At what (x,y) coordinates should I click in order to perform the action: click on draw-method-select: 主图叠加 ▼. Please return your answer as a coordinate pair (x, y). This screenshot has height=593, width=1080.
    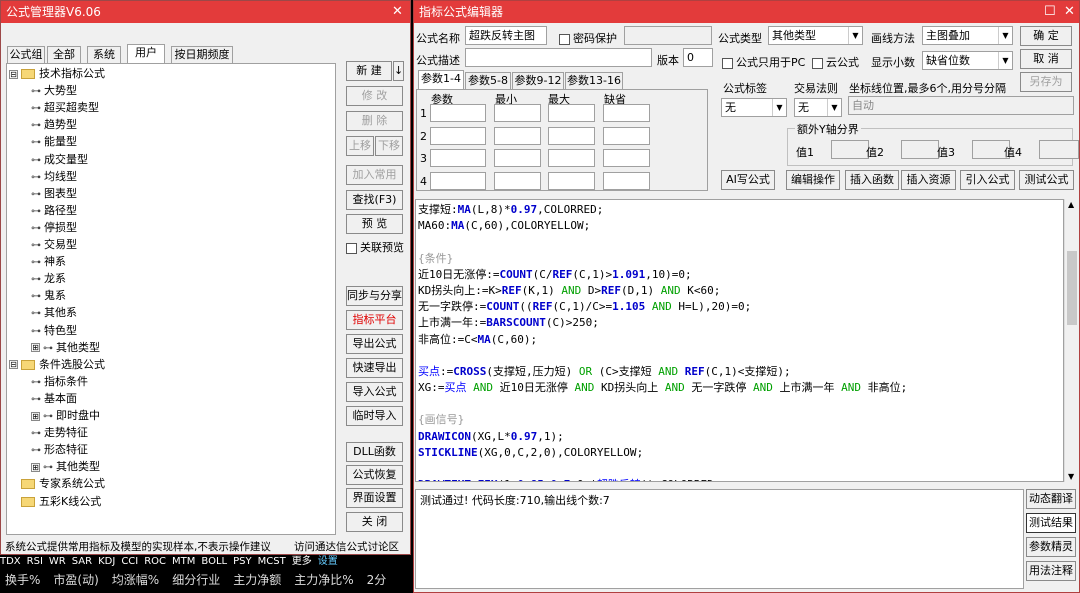
    Looking at the image, I should click on (967, 35).